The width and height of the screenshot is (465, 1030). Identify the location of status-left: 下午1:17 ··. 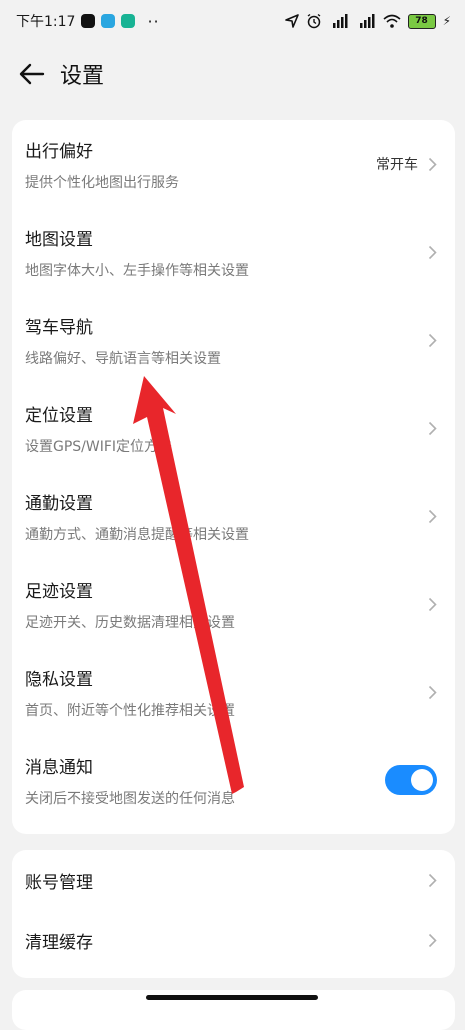
(88, 21).